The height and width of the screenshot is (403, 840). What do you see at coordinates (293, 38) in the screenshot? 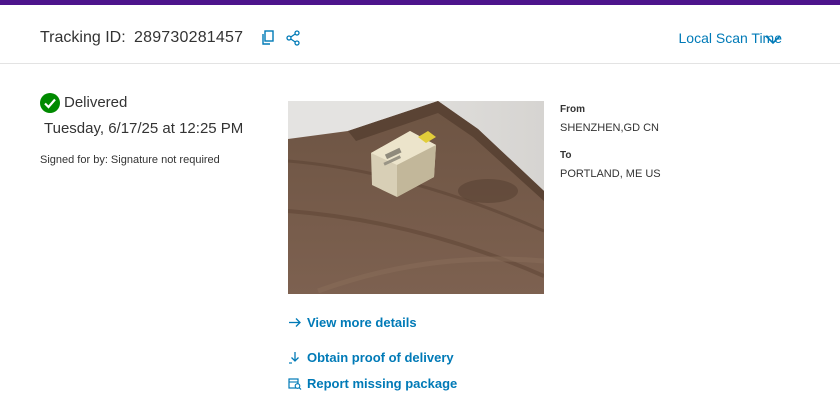
I see `share-icon` at bounding box center [293, 38].